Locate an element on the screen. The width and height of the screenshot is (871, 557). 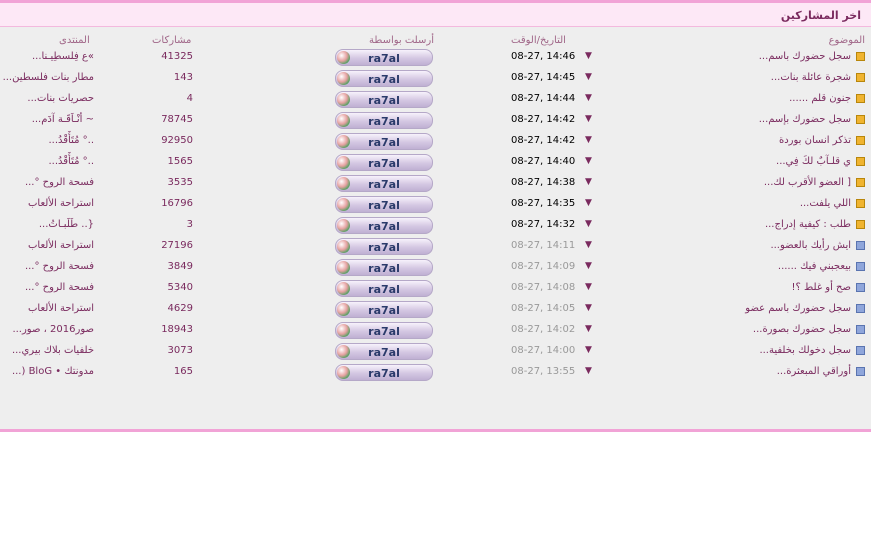
posts-count: 3 is located at coordinates (189, 224).